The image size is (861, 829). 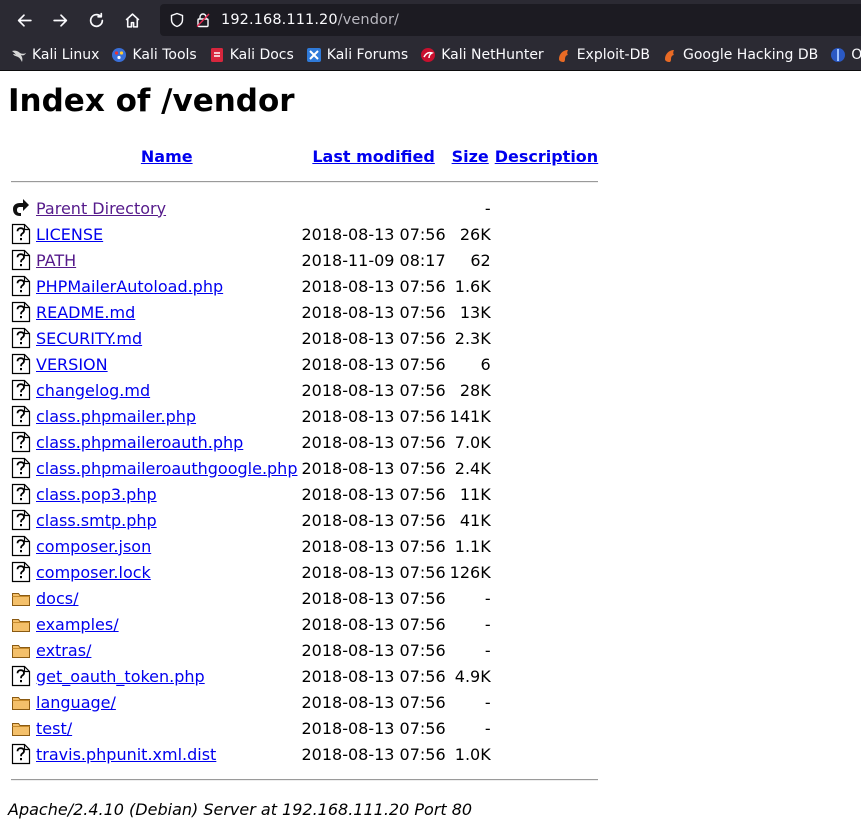 What do you see at coordinates (57, 598) in the screenshot?
I see `file-link: docs/` at bounding box center [57, 598].